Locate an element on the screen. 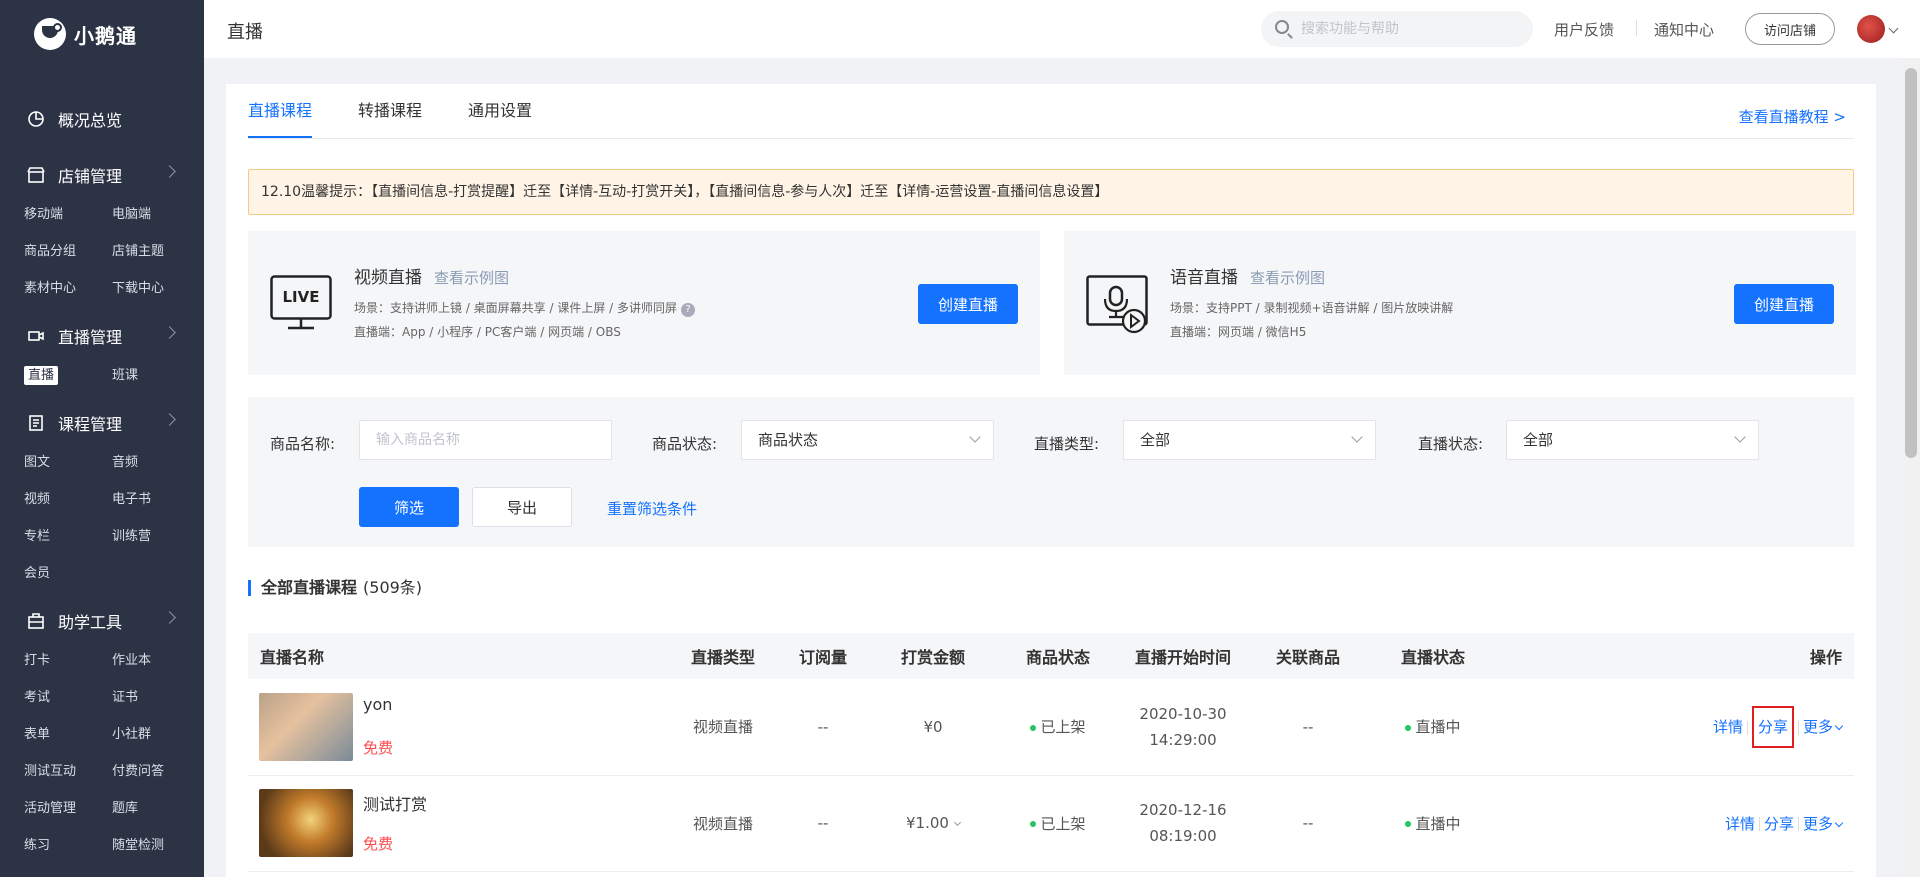  sidebar-item-tools: 助学工具 is located at coordinates (102, 621).